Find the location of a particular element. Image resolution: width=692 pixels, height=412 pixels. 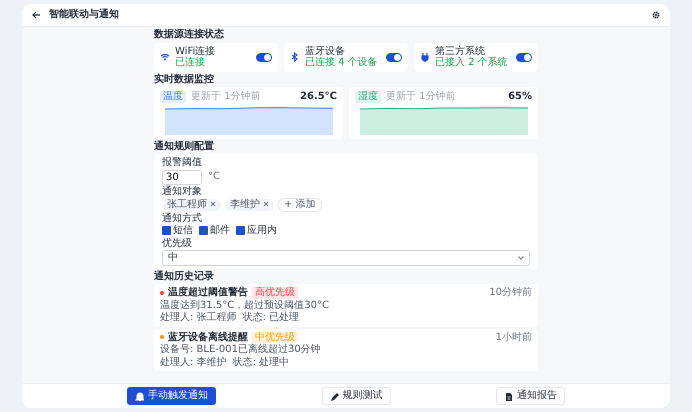

bluetooth-icon is located at coordinates (295, 57).